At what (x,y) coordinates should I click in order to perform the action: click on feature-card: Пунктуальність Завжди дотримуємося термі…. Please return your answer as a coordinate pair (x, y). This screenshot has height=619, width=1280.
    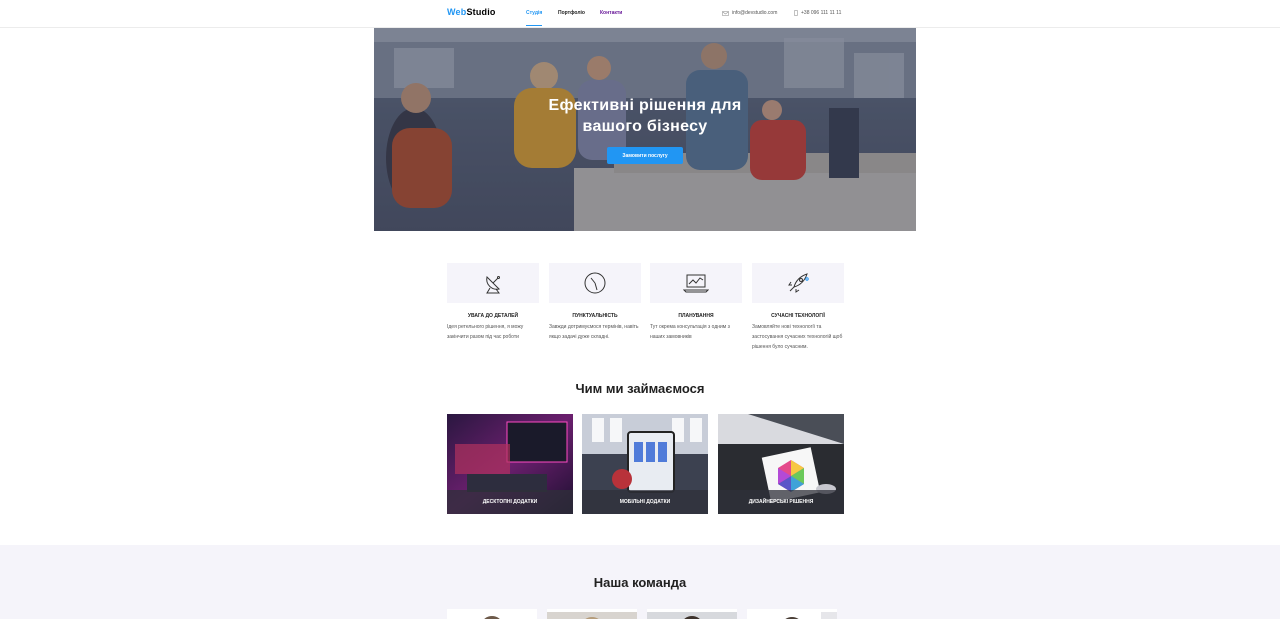
    Looking at the image, I should click on (595, 302).